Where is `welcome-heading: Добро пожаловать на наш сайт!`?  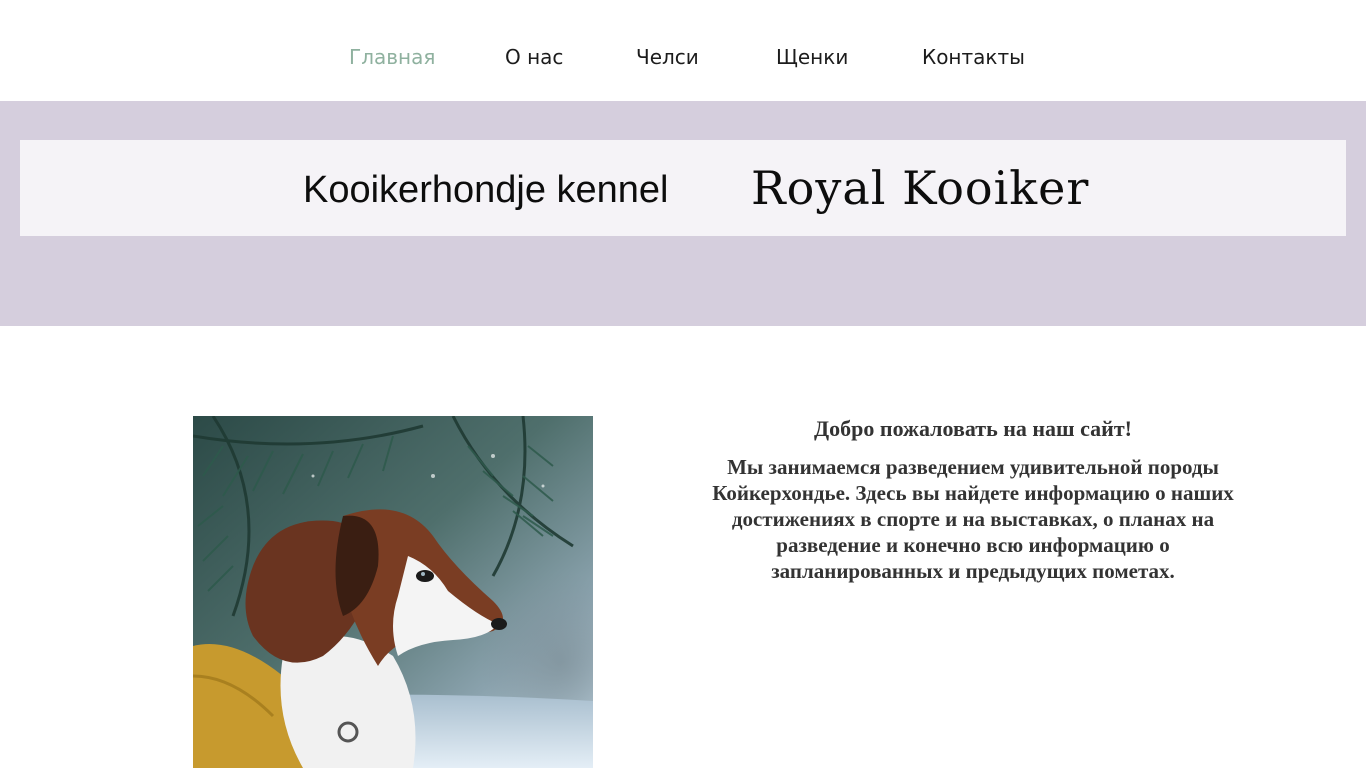
welcome-heading: Добро пожаловать на наш сайт! is located at coordinates (973, 428).